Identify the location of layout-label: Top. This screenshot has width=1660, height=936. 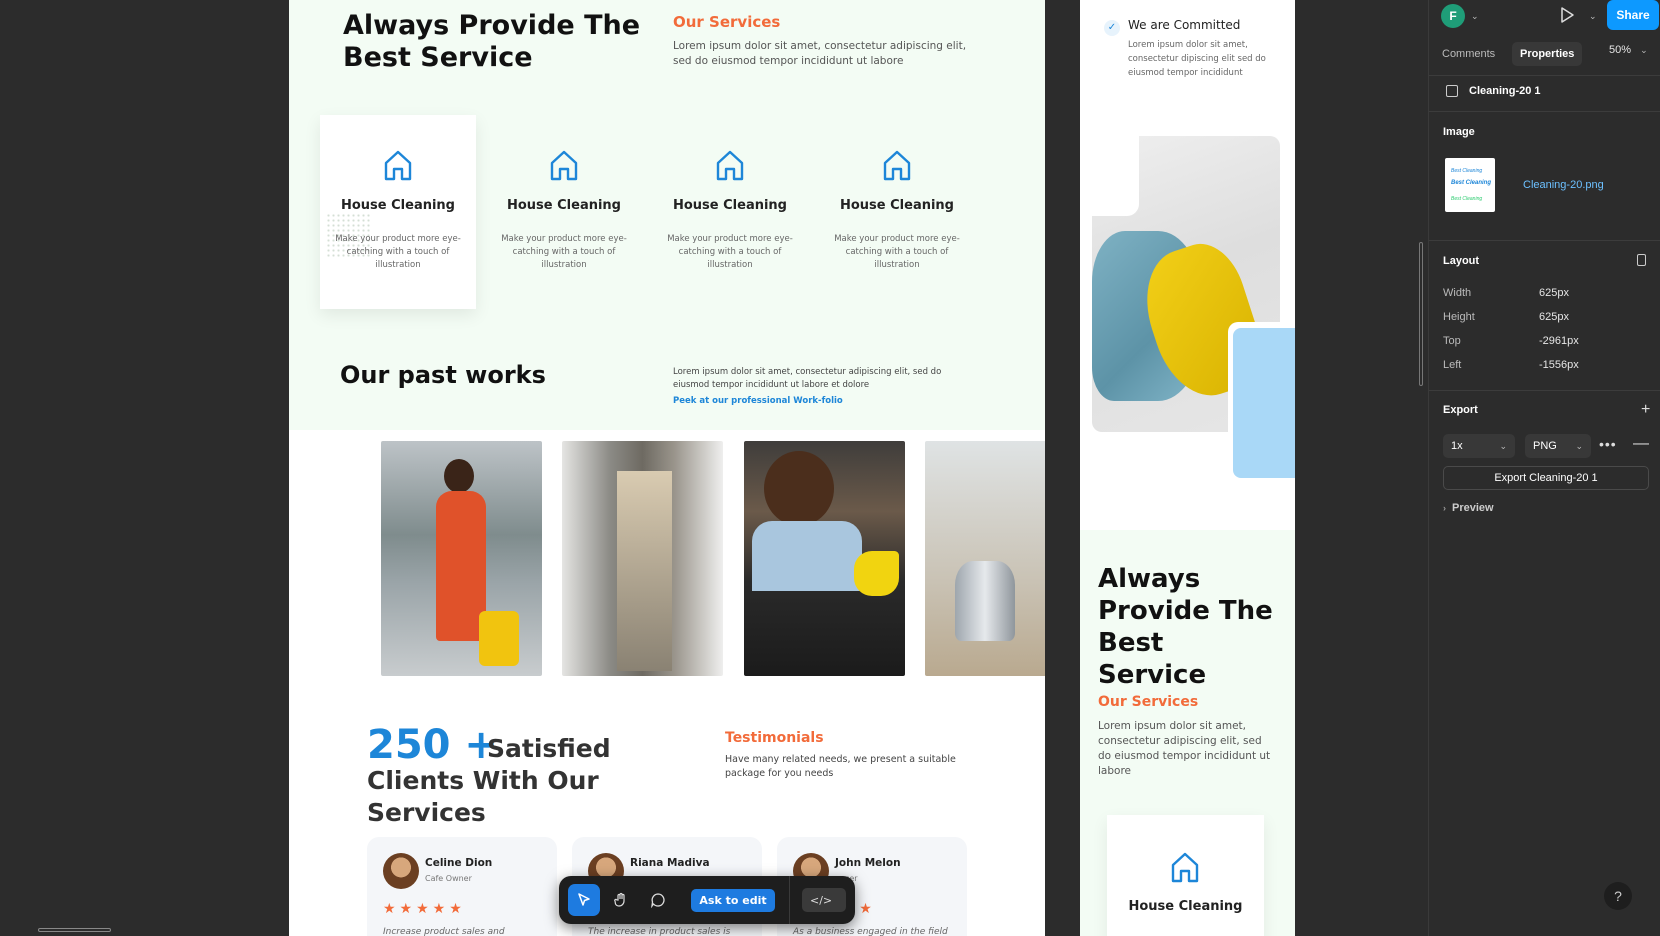
(1452, 341).